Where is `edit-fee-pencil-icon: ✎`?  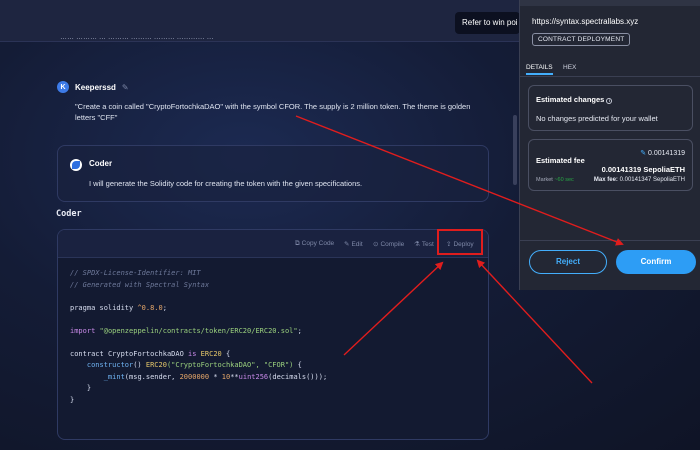
edit-fee-pencil-icon: ✎ is located at coordinates (643, 153).